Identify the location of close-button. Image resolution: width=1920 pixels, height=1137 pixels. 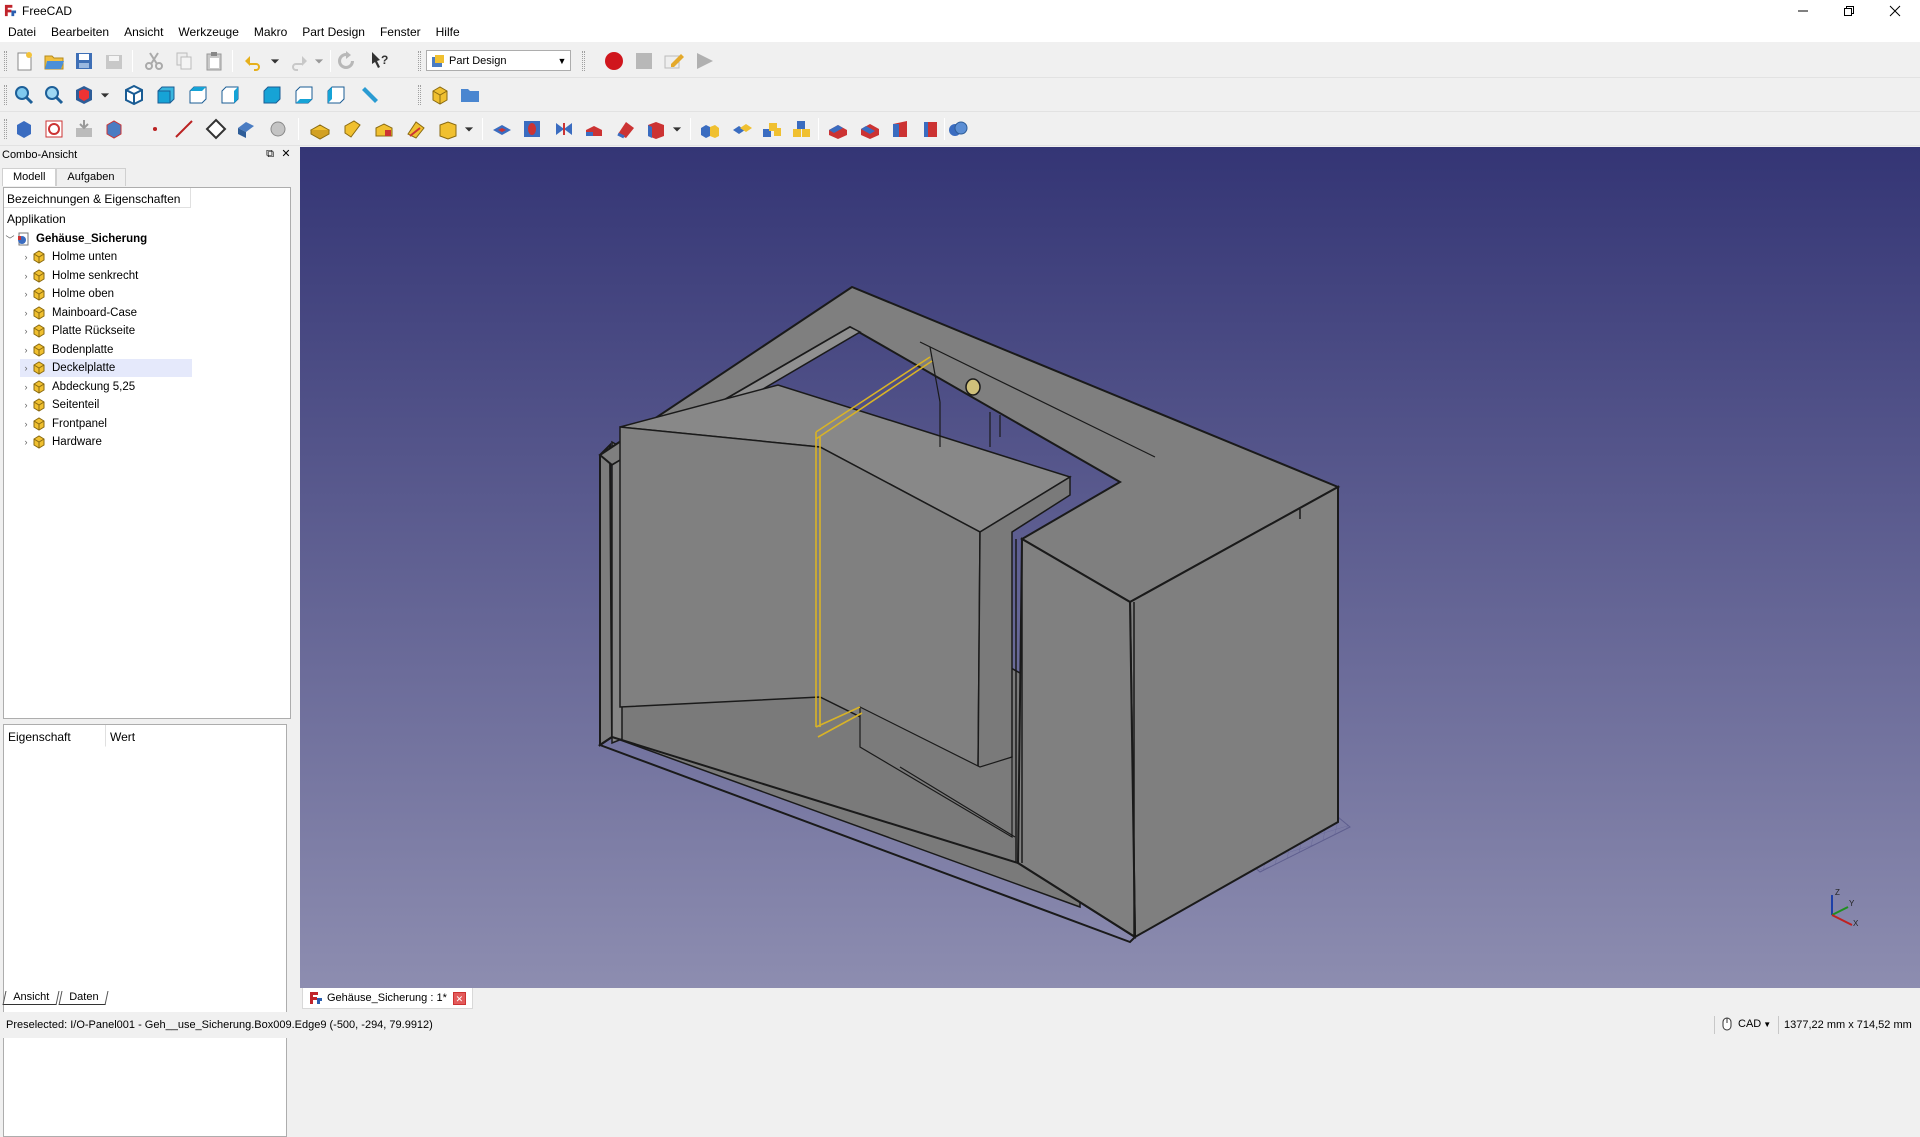
(1895, 11).